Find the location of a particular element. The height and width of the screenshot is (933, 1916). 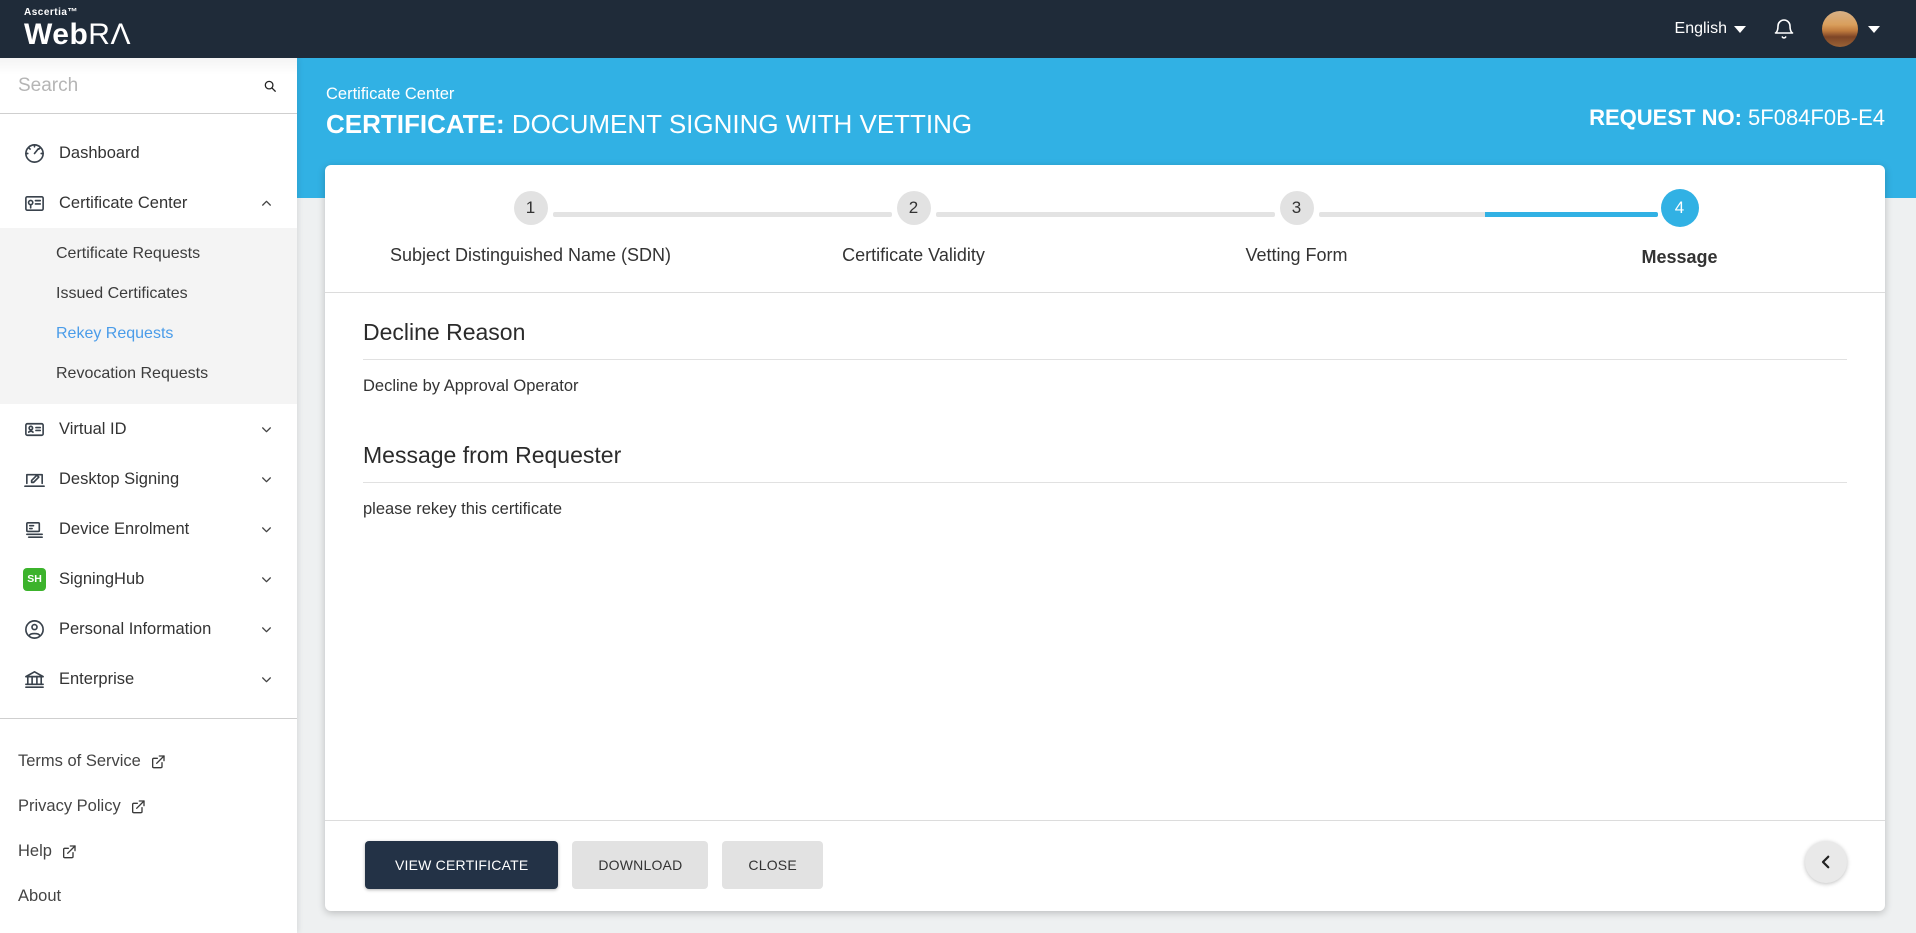

desktop-pen-icon is located at coordinates (34, 480).